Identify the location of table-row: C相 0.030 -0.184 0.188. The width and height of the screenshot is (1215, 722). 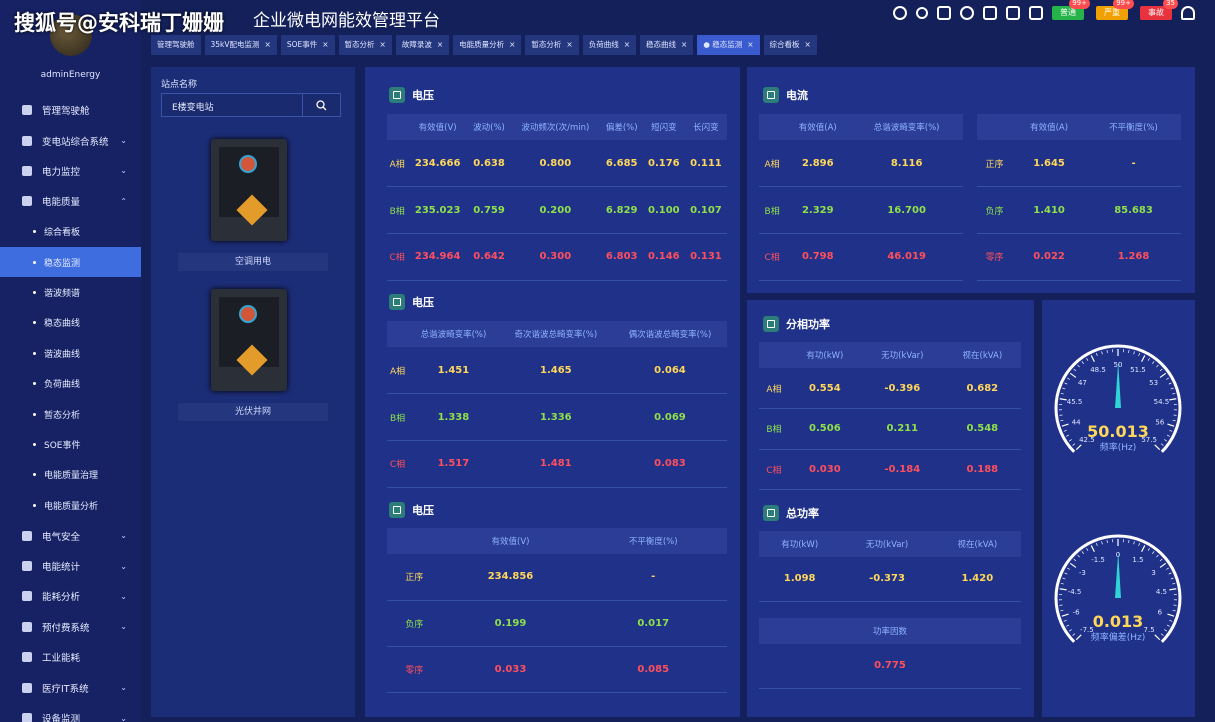
(890, 469).